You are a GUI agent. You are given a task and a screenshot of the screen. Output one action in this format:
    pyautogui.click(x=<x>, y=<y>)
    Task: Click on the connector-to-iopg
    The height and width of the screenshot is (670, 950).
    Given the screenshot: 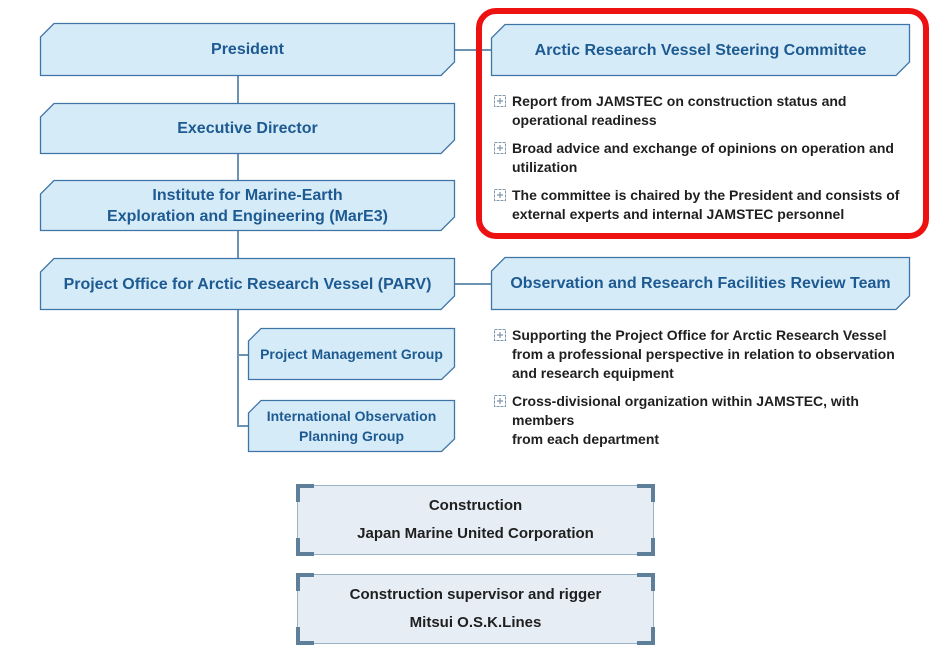 What is the action you would take?
    pyautogui.click(x=242, y=426)
    